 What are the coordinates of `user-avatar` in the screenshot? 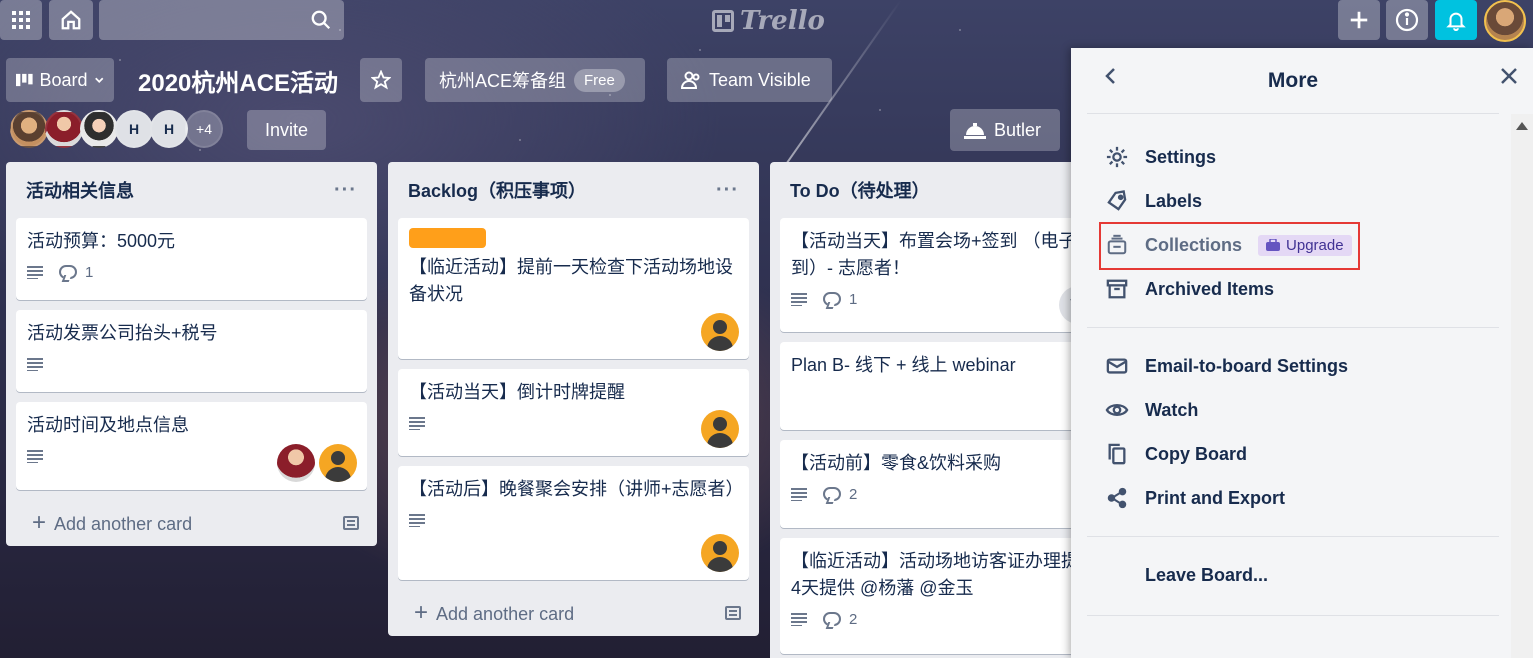 It's located at (1505, 21).